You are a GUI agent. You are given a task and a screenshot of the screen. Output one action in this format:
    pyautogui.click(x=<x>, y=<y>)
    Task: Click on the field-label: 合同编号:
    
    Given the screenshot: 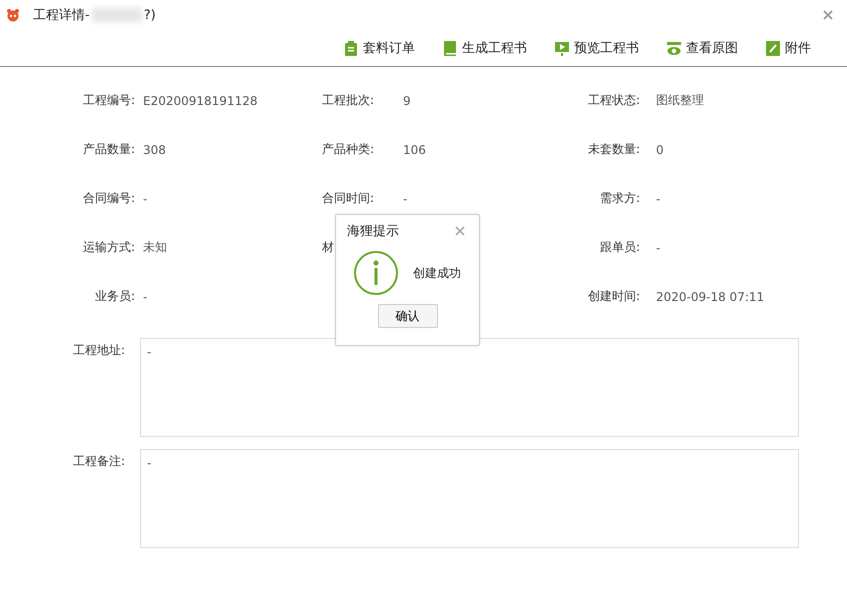 What is the action you would take?
    pyautogui.click(x=108, y=198)
    